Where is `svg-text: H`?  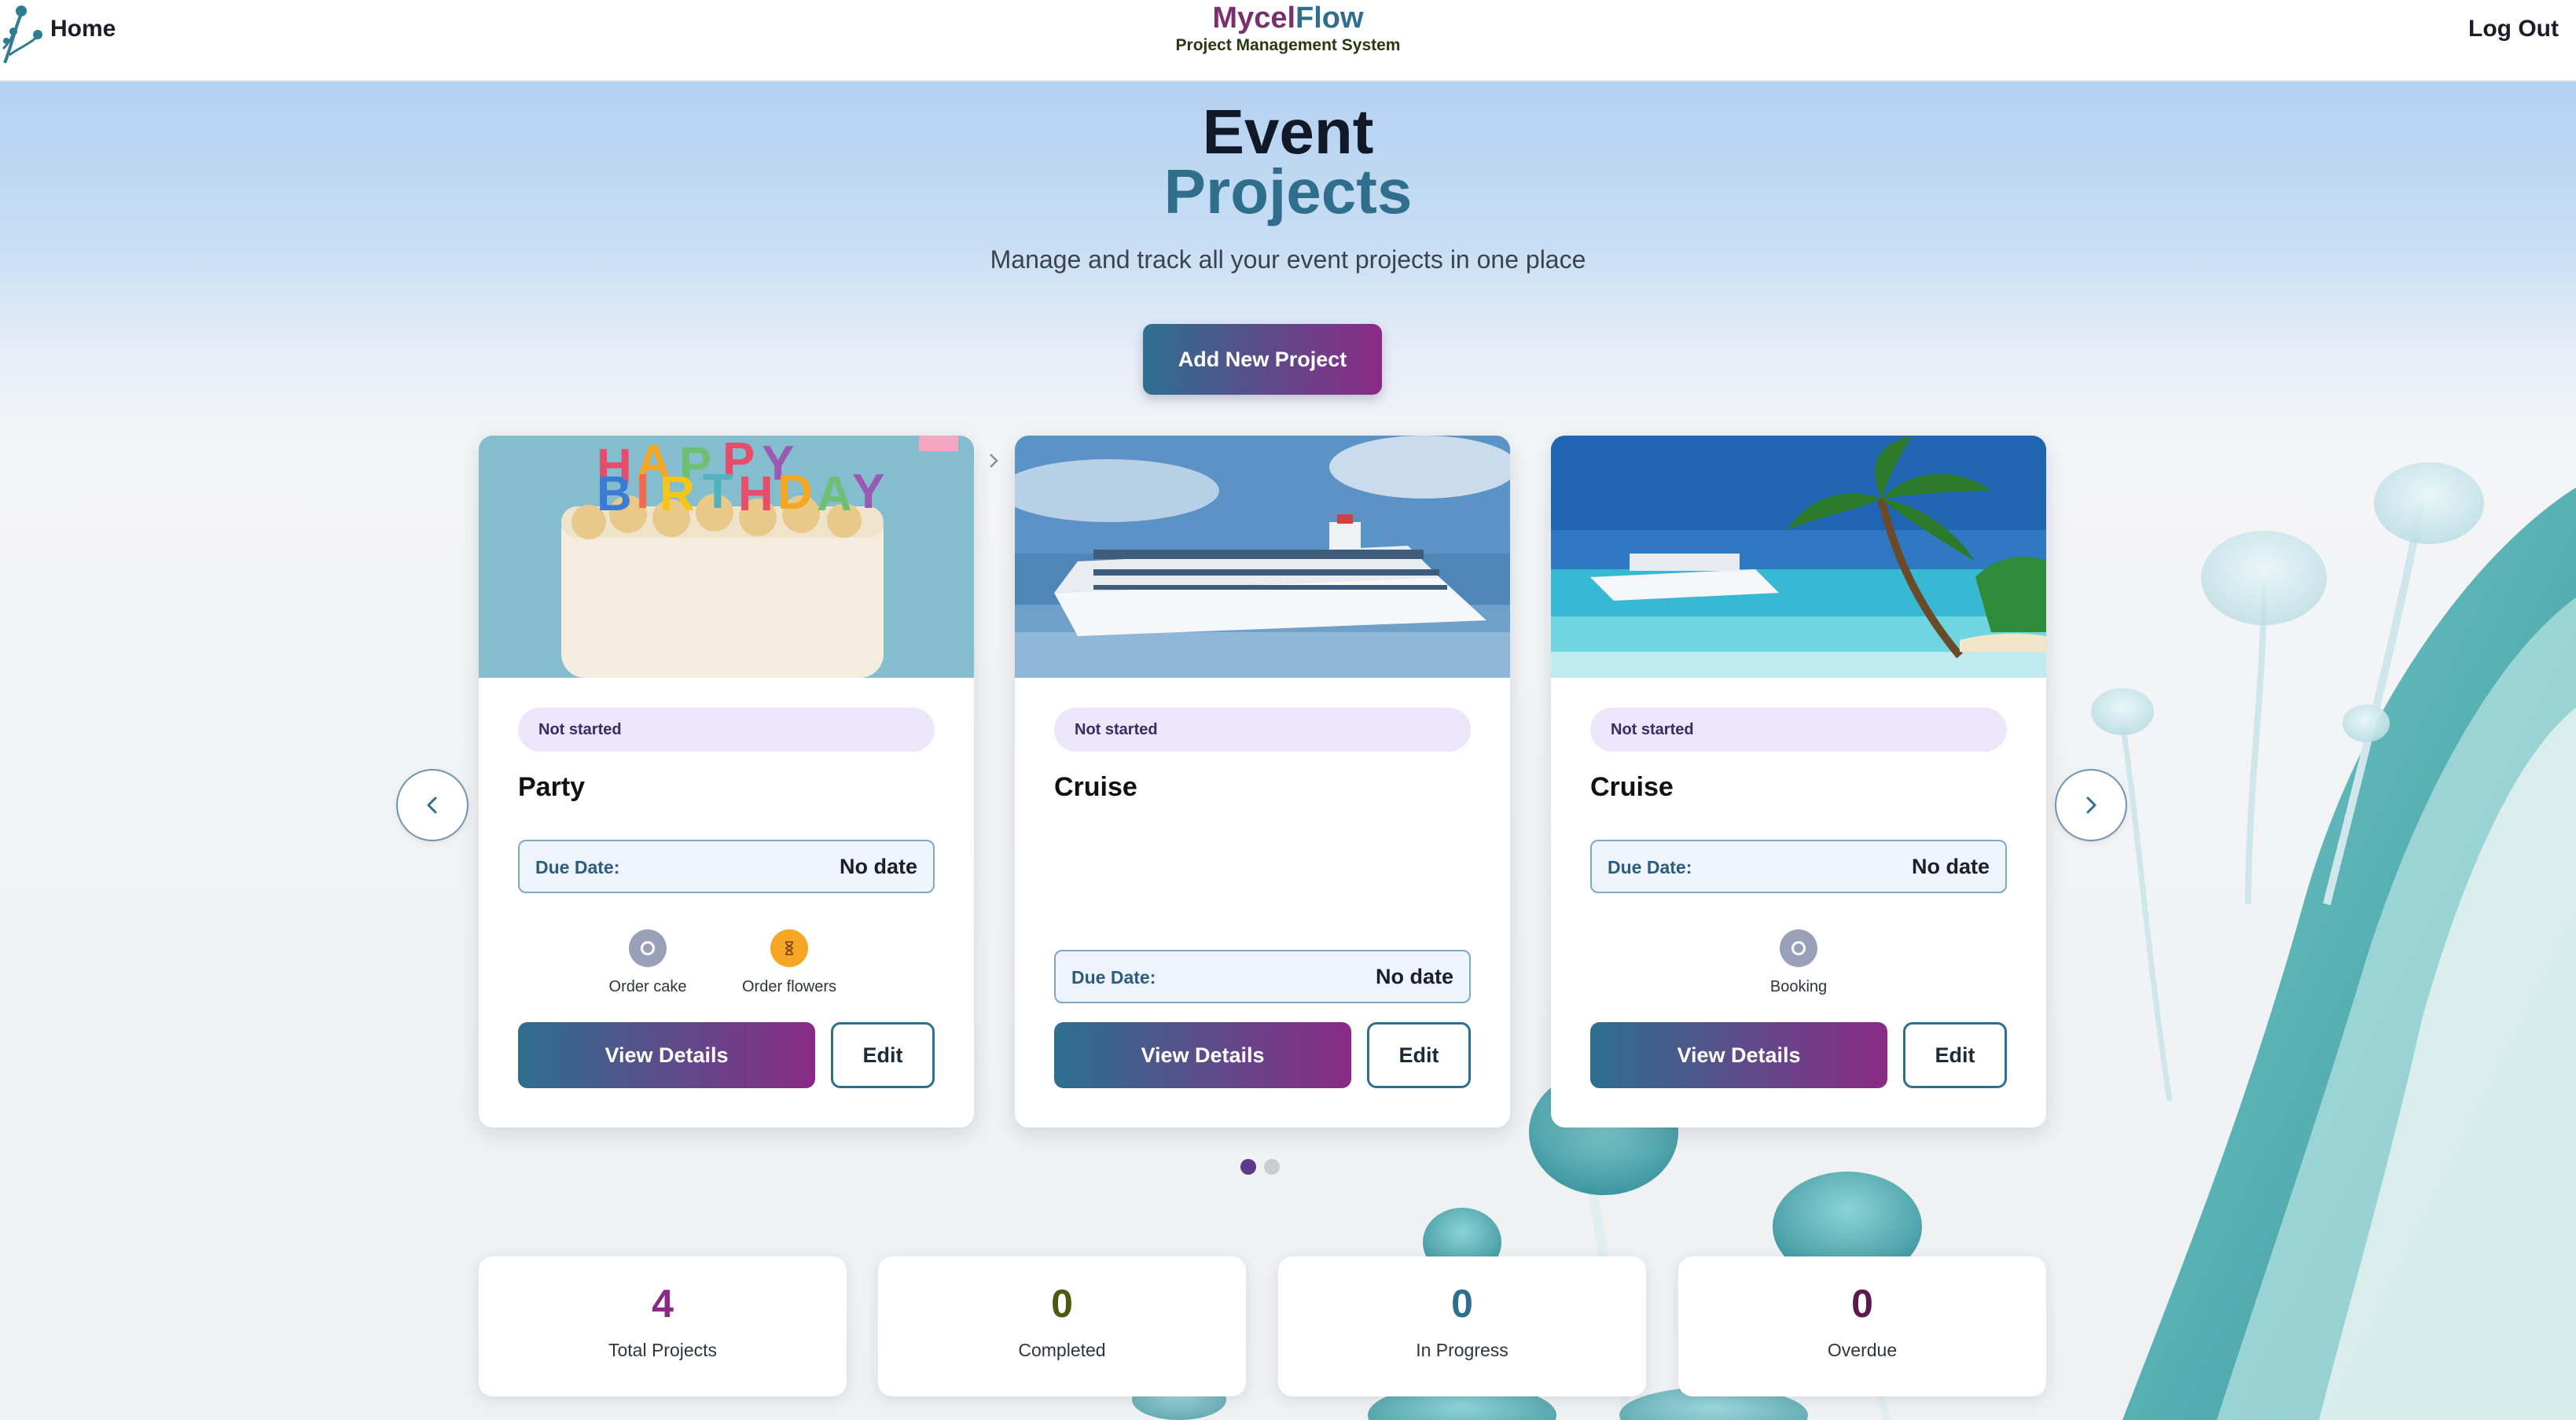
svg-text: H is located at coordinates (756, 494).